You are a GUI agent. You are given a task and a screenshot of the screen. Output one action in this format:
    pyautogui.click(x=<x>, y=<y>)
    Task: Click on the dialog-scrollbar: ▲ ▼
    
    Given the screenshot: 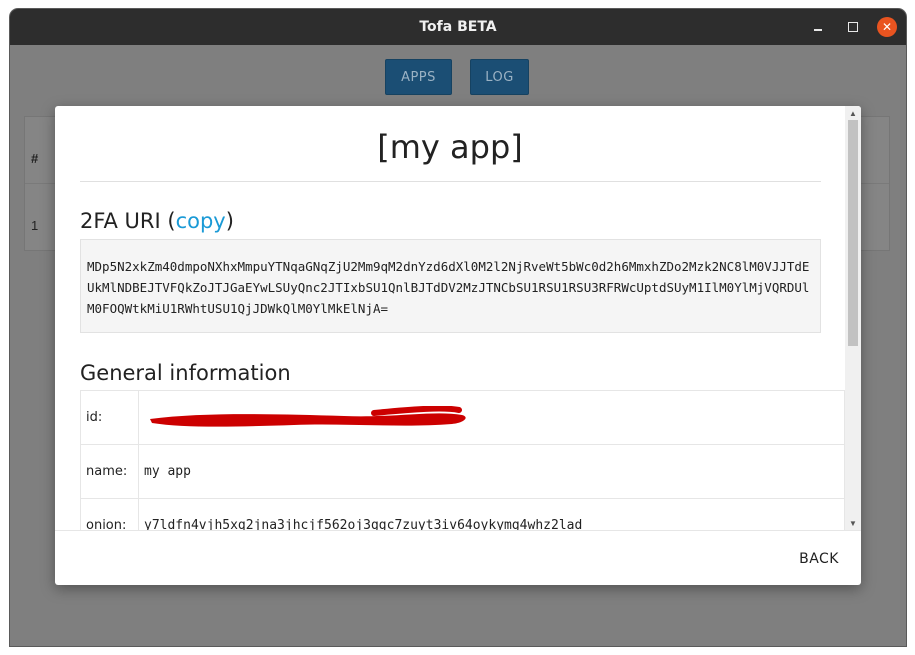 What is the action you would take?
    pyautogui.click(x=853, y=318)
    